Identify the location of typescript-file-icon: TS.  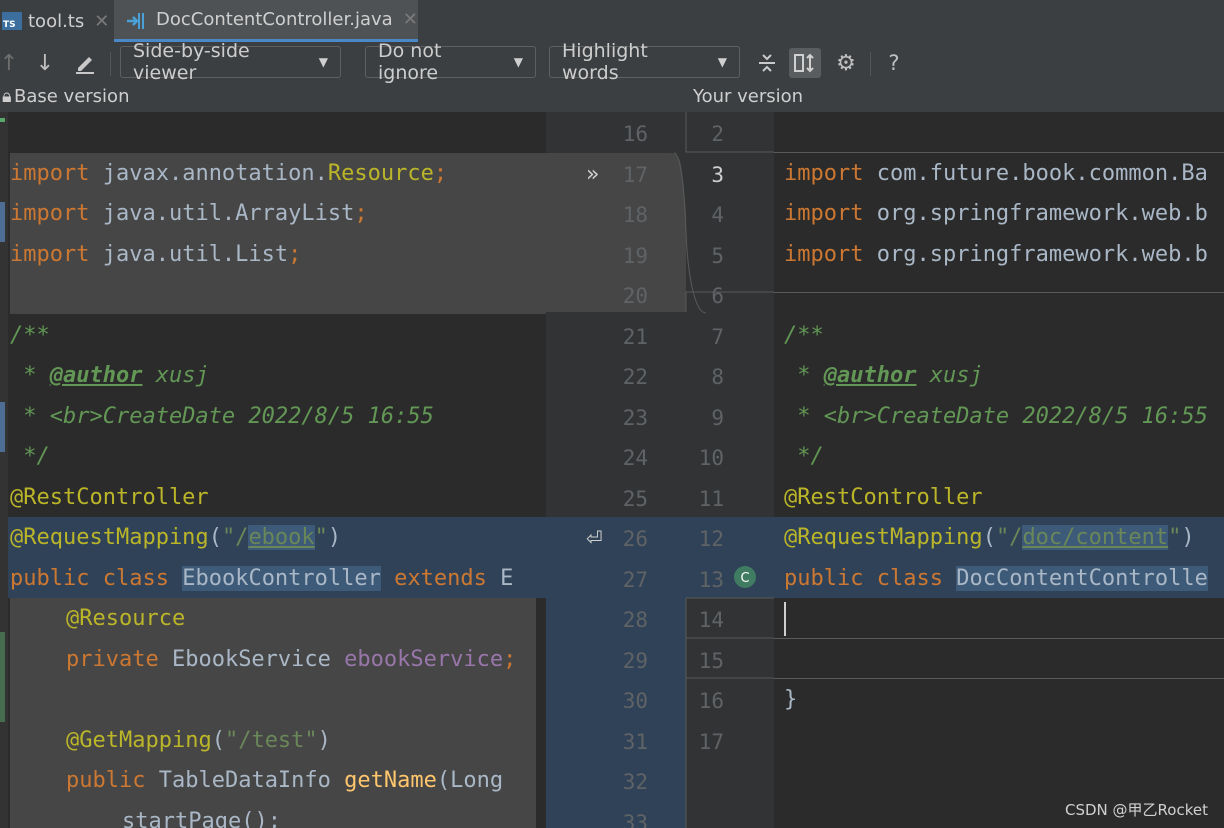
(12, 21).